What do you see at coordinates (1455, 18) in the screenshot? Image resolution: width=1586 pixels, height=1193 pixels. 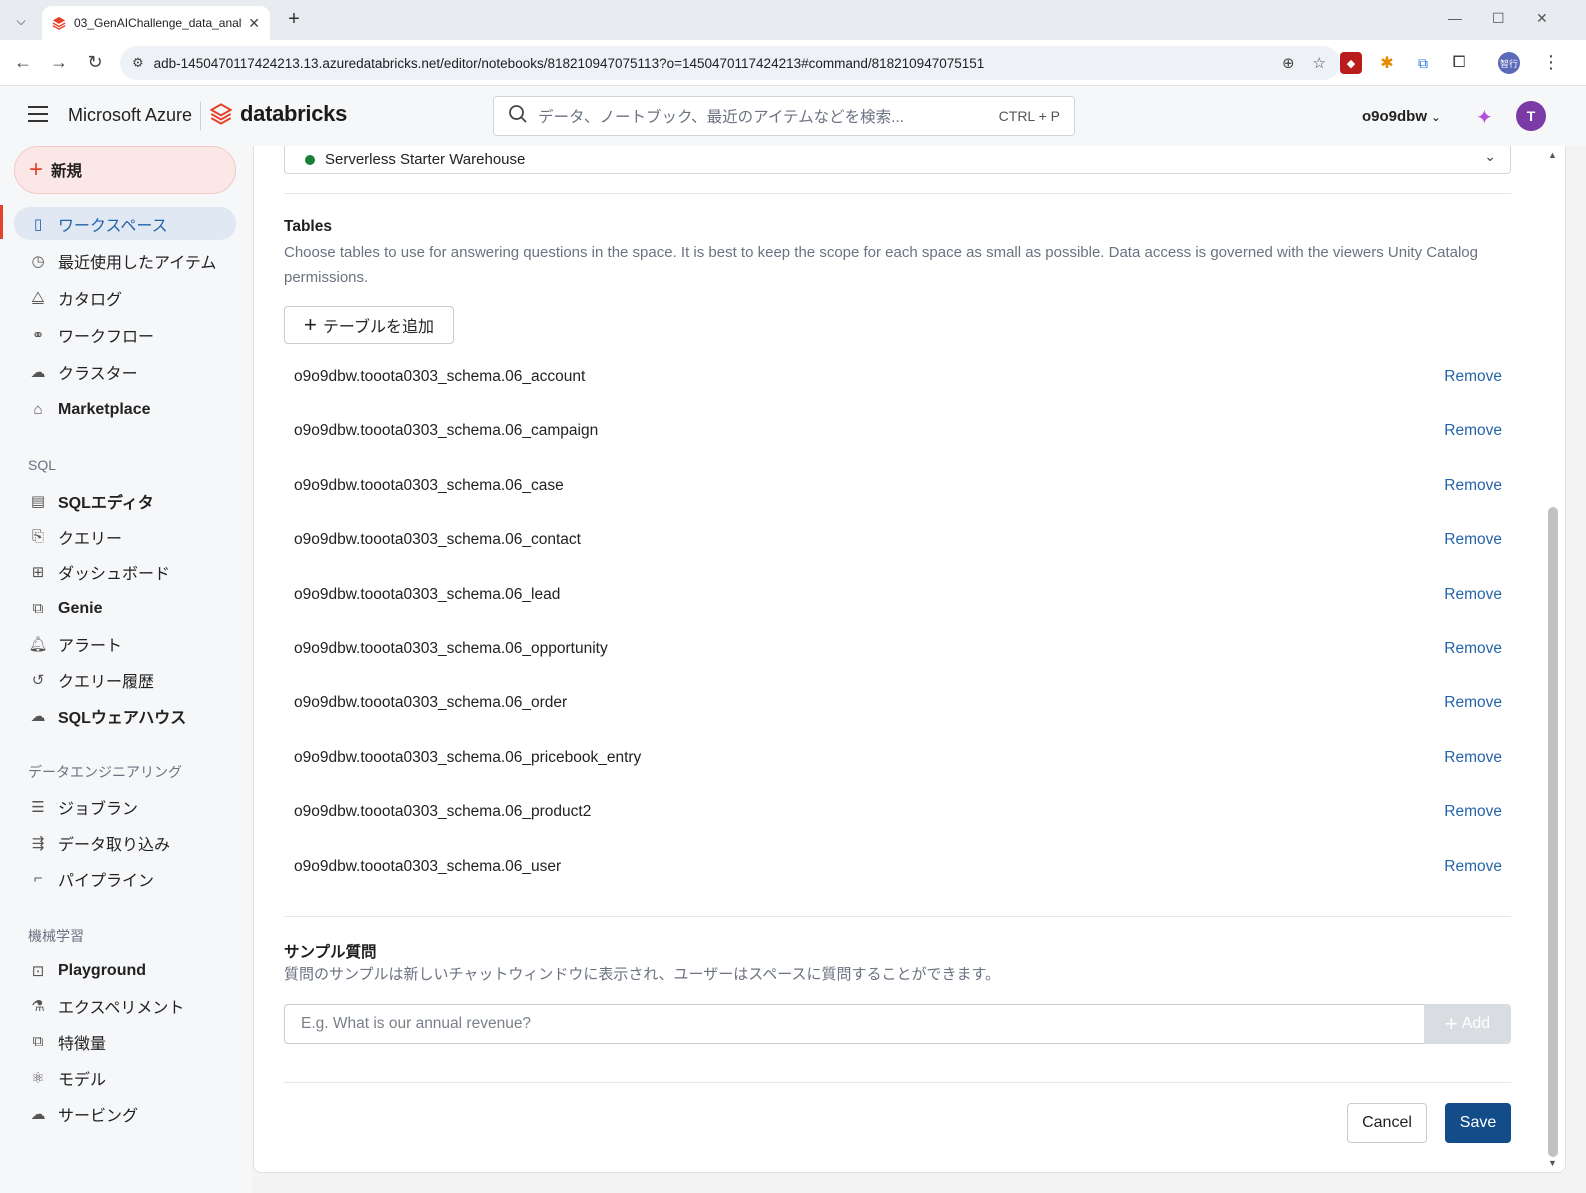 I see `minimize-icon: —` at bounding box center [1455, 18].